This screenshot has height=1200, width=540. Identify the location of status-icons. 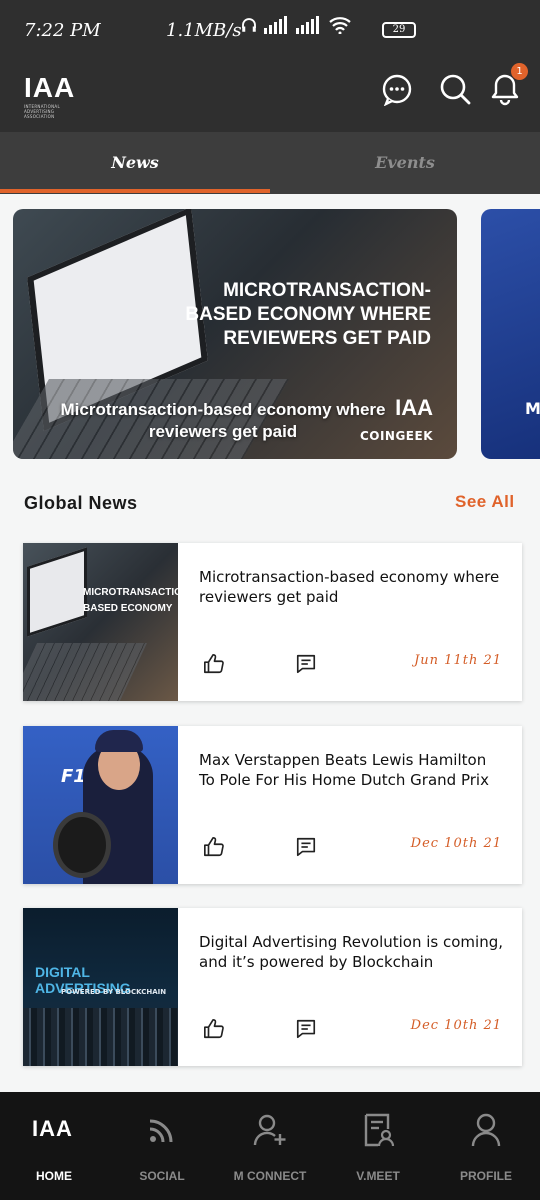
(296, 25).